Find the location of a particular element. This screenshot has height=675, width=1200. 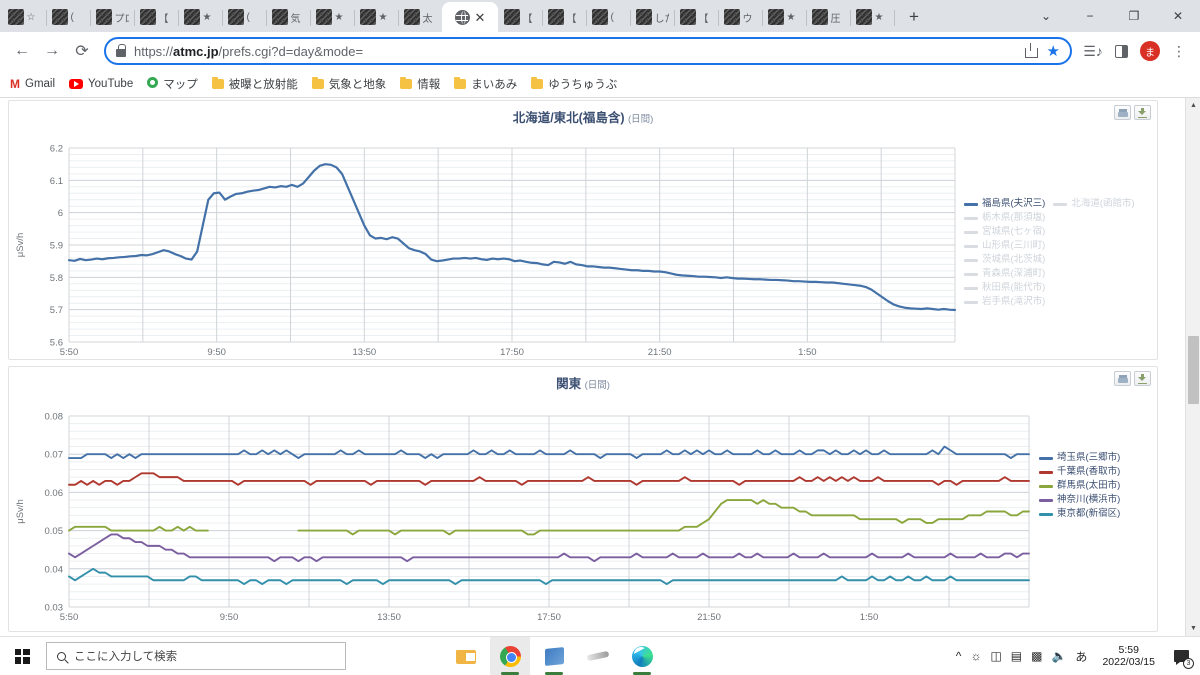

taskbar-file-explorer is located at coordinates (466, 656).